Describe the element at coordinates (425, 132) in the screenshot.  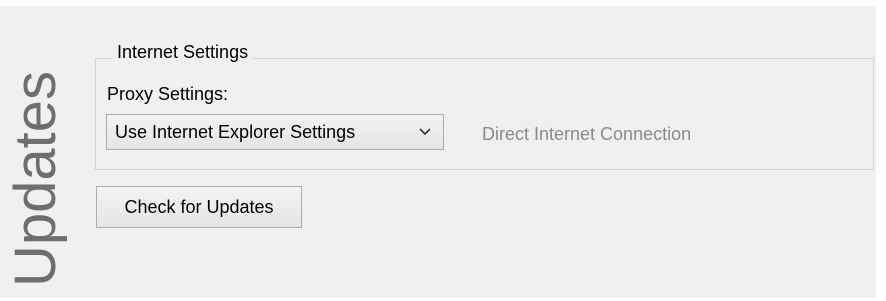
I see `chevron-down-icon` at that location.